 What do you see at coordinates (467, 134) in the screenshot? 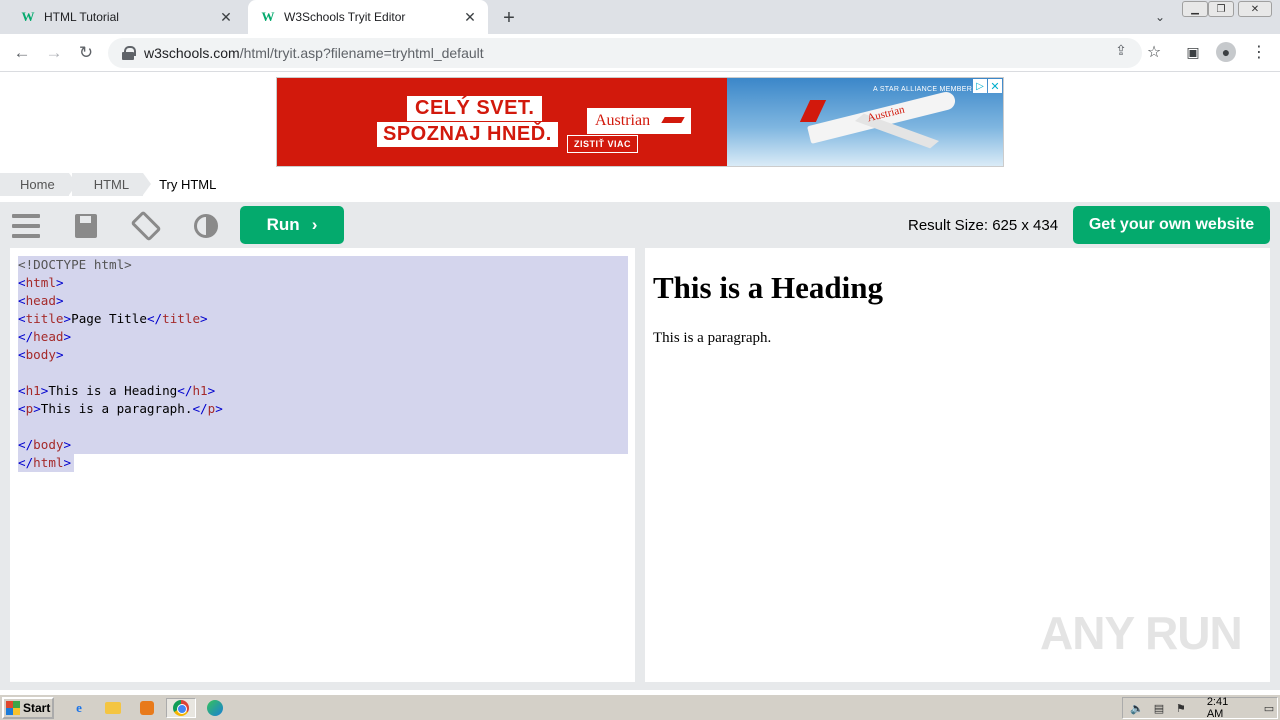
I see `ad-headline-2: SPOZNAJ HNEĎ.` at bounding box center [467, 134].